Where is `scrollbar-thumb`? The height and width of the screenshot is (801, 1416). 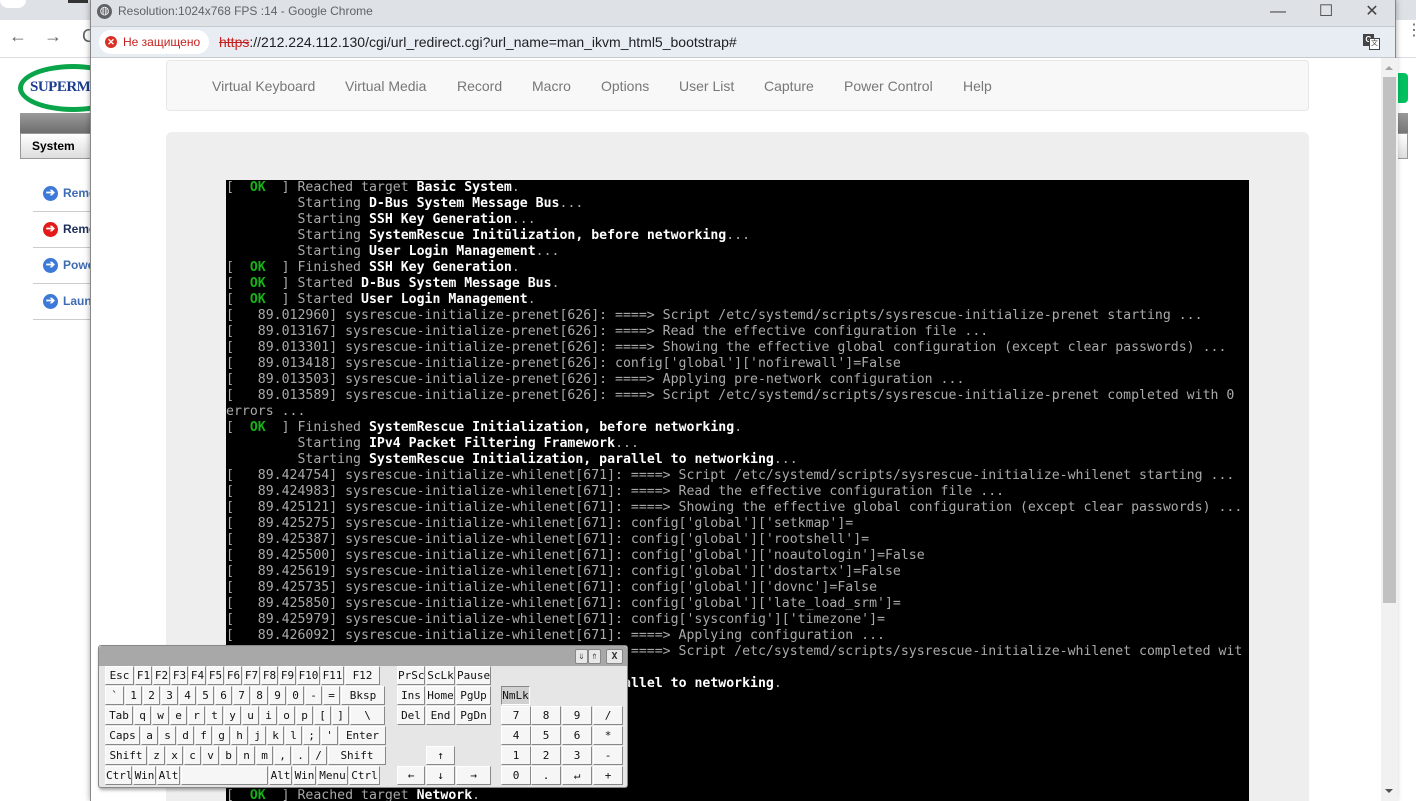
scrollbar-thumb is located at coordinates (1389, 340).